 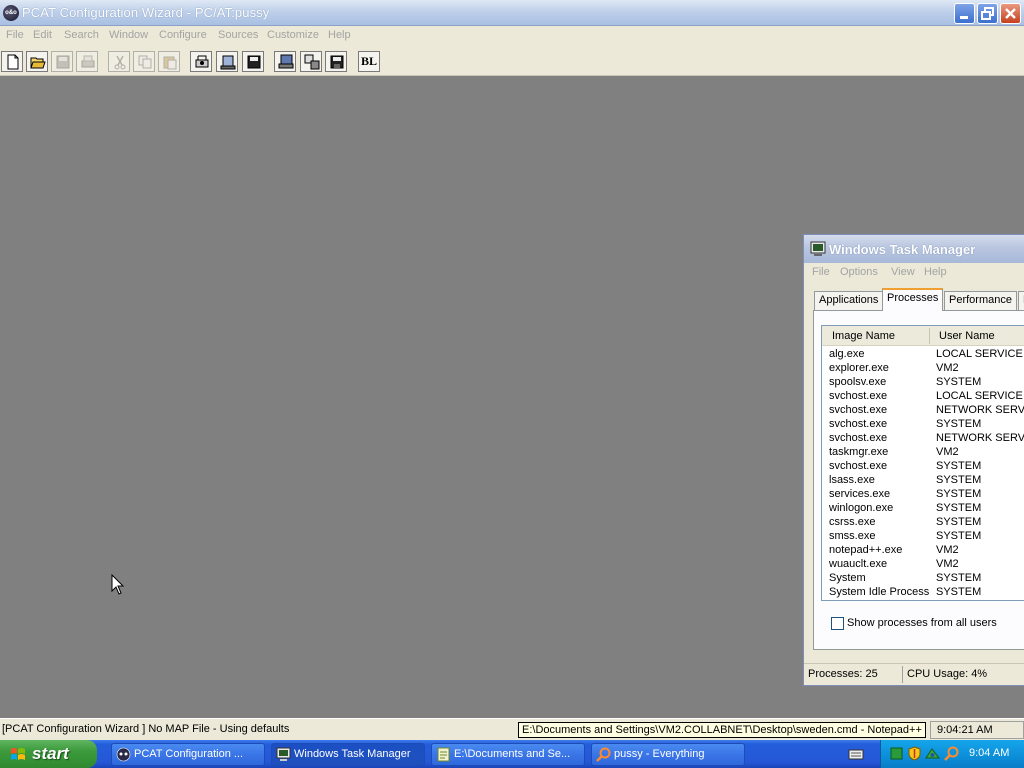 I want to click on menu-edit: Edit, so click(x=42, y=35).